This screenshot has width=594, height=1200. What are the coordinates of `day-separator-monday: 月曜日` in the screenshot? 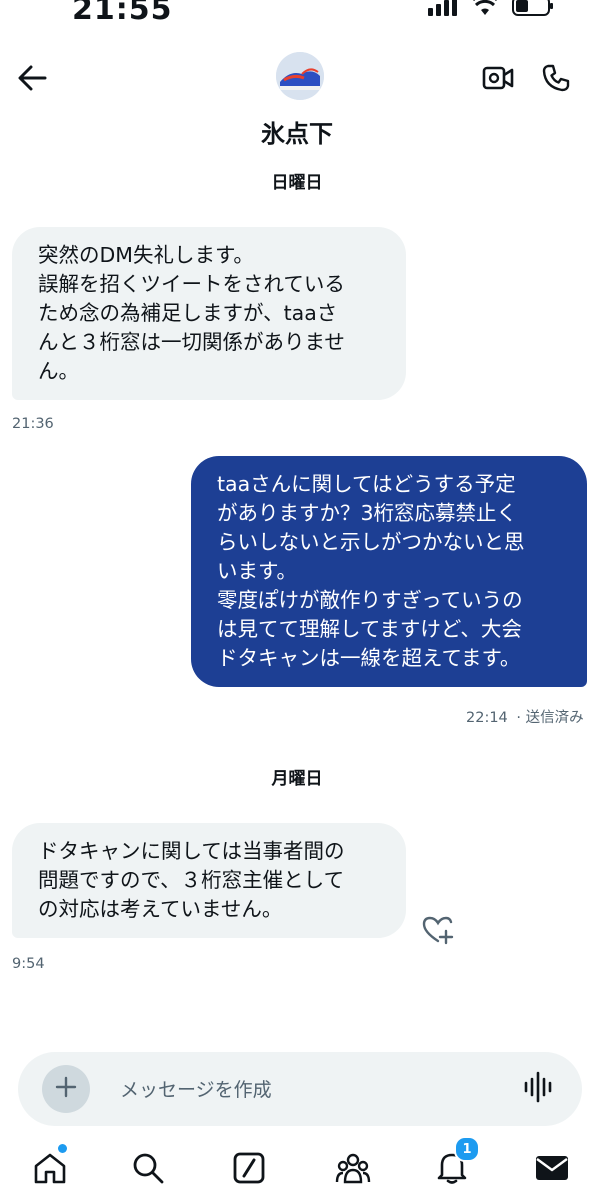 It's located at (297, 779).